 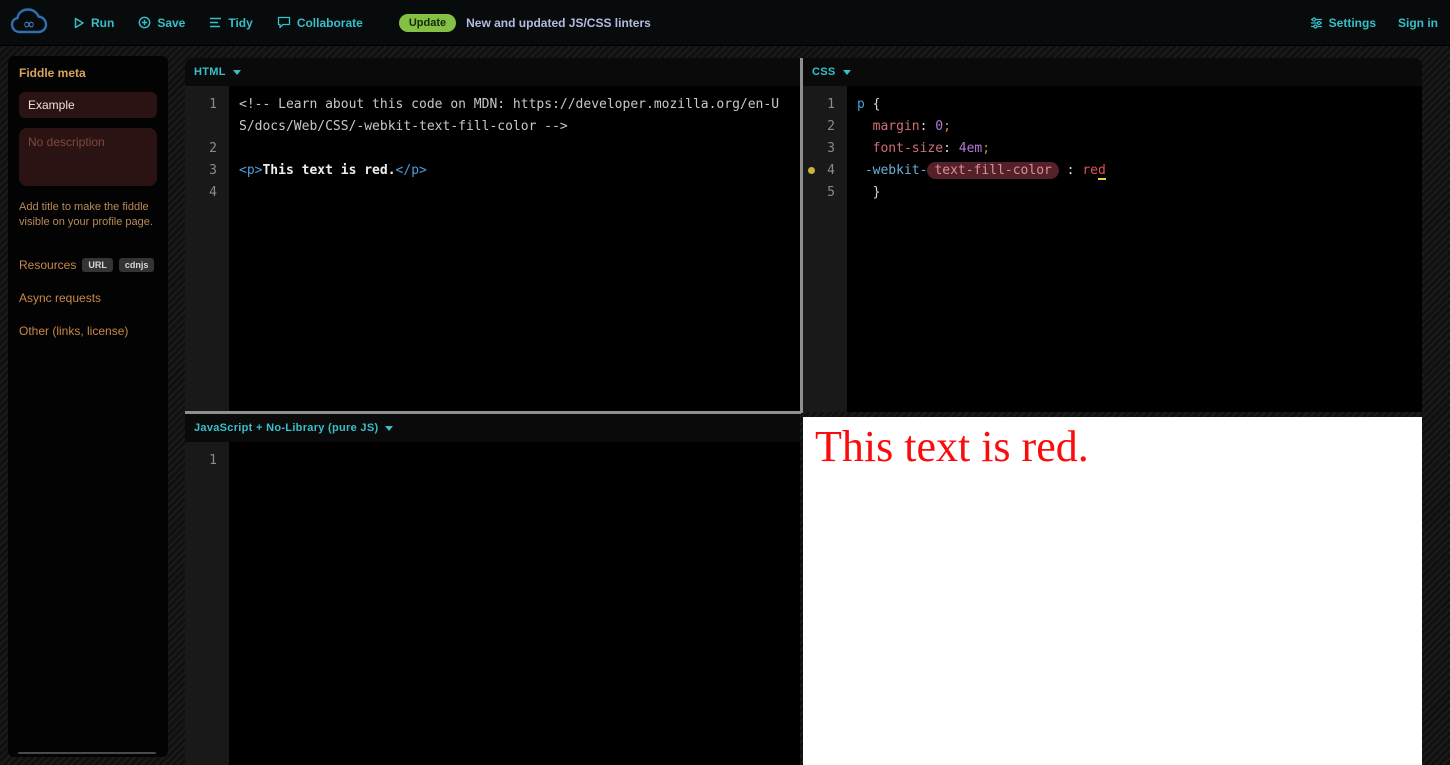 What do you see at coordinates (939, 126) in the screenshot?
I see `code-token: 0` at bounding box center [939, 126].